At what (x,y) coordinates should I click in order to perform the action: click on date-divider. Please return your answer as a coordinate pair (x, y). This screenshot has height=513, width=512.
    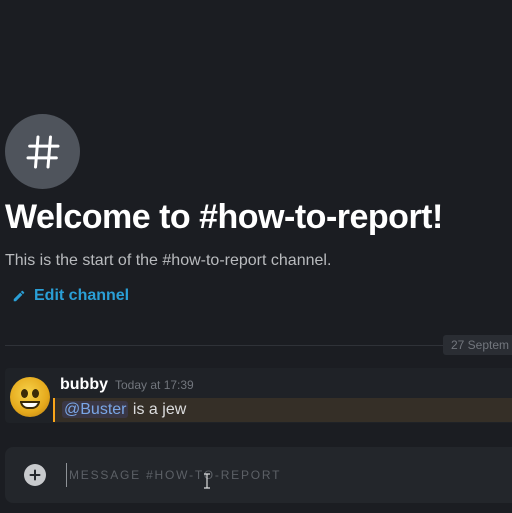
    Looking at the image, I should click on (258, 345).